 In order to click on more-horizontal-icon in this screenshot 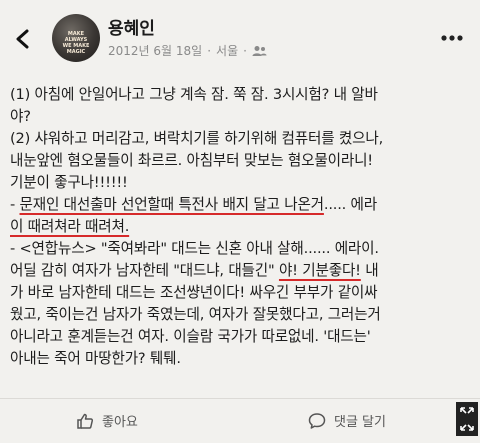, I will do `click(452, 38)`.